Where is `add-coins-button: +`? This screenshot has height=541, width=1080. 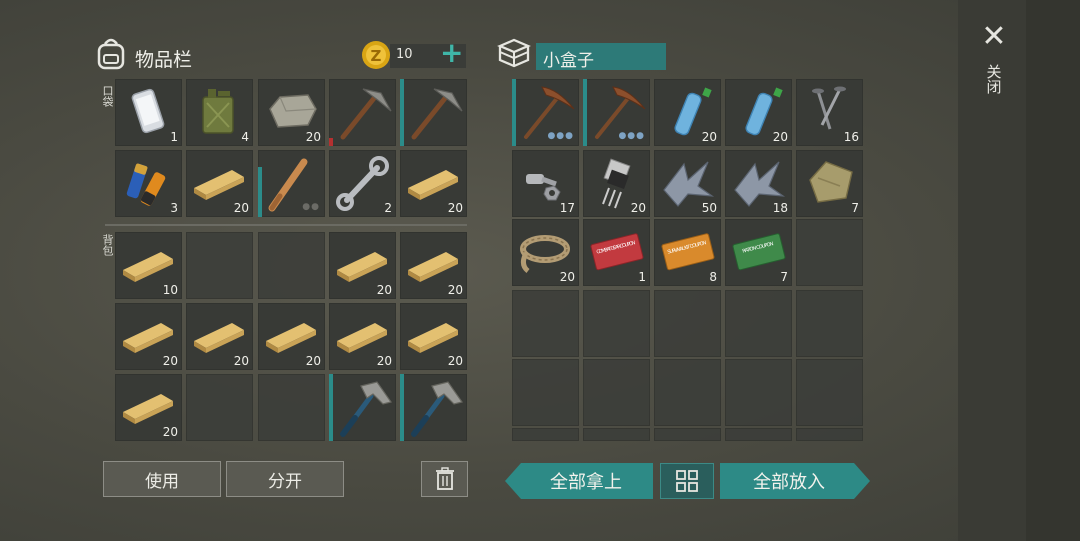
add-coins-button: + is located at coordinates (451, 52).